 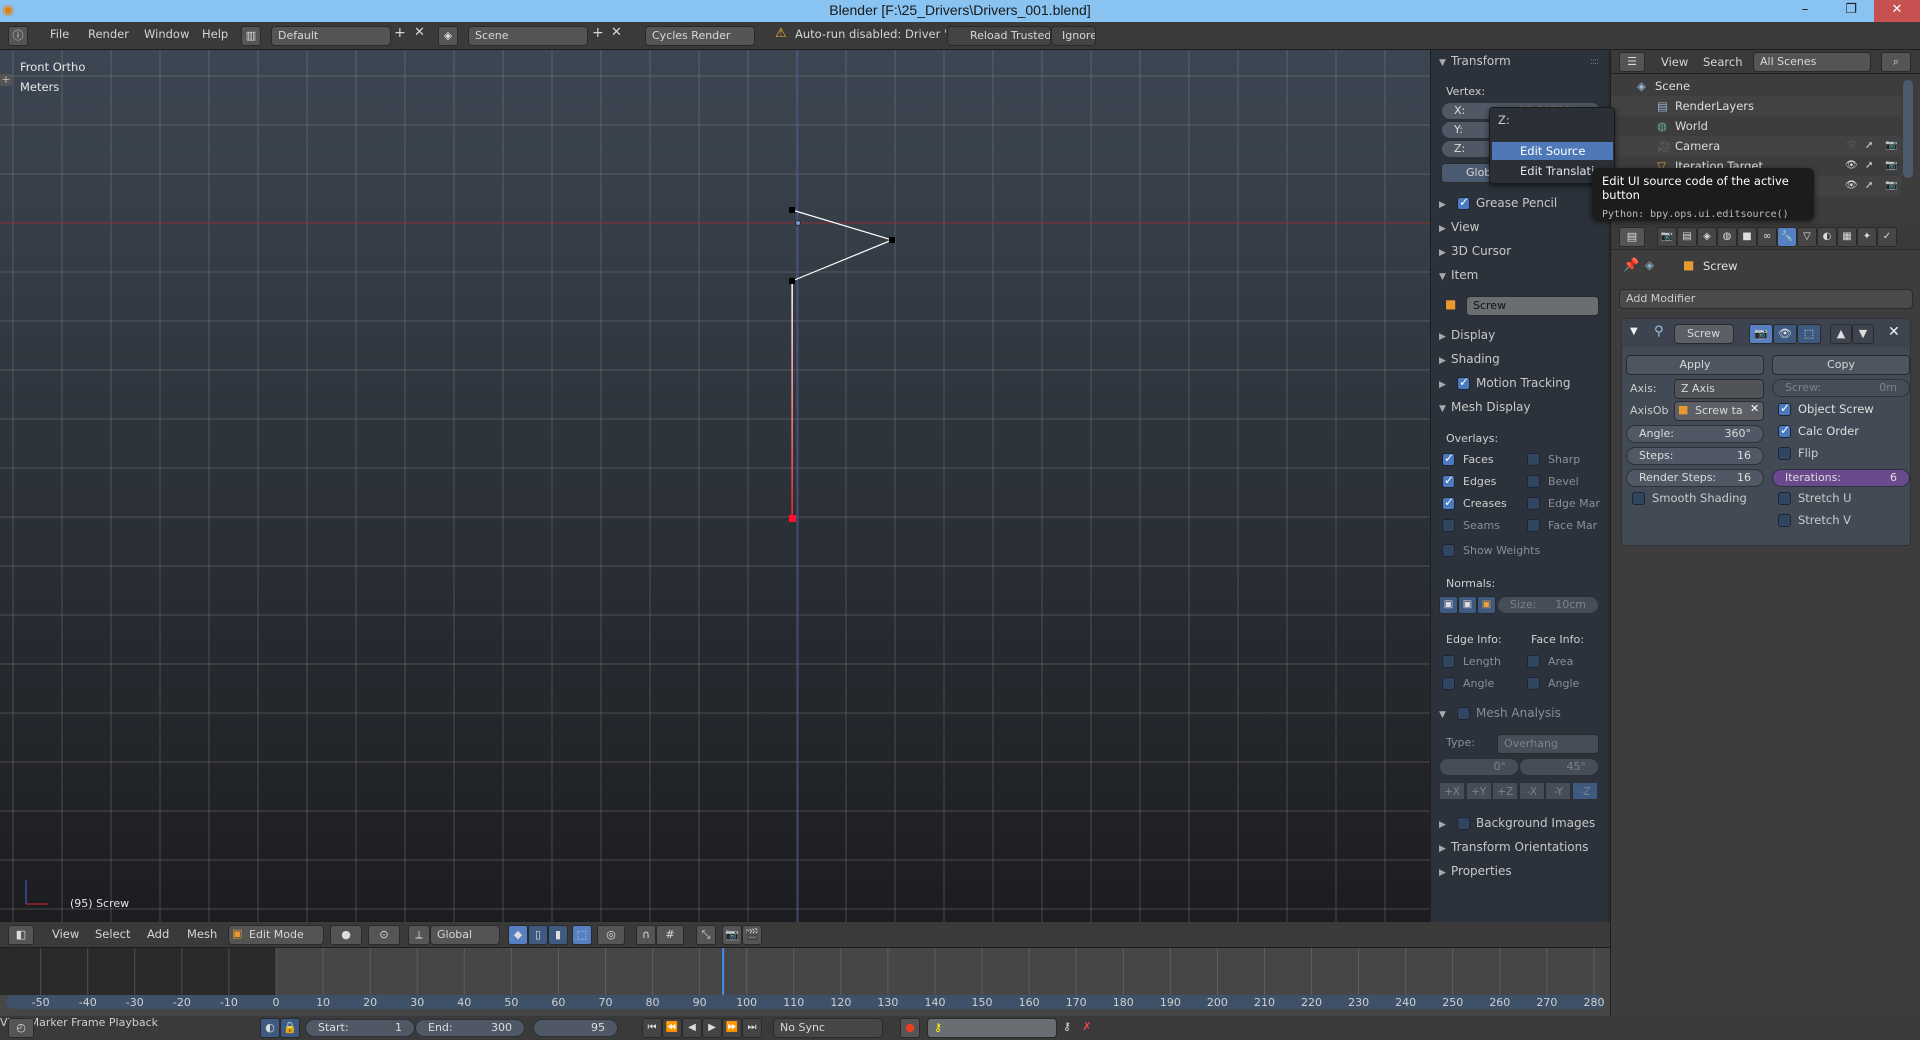 What do you see at coordinates (1841, 334) in the screenshot?
I see `move-up-icon: ▲` at bounding box center [1841, 334].